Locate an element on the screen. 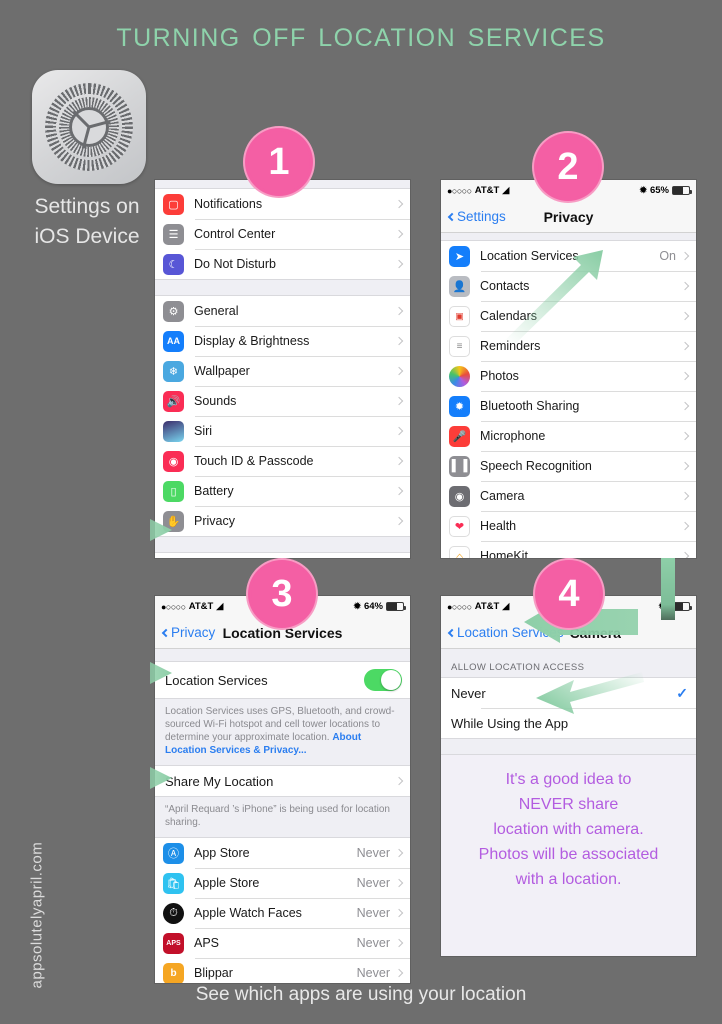 The image size is (722, 1024). list-item: ◉ Touch ID & Passcode is located at coordinates (282, 461).